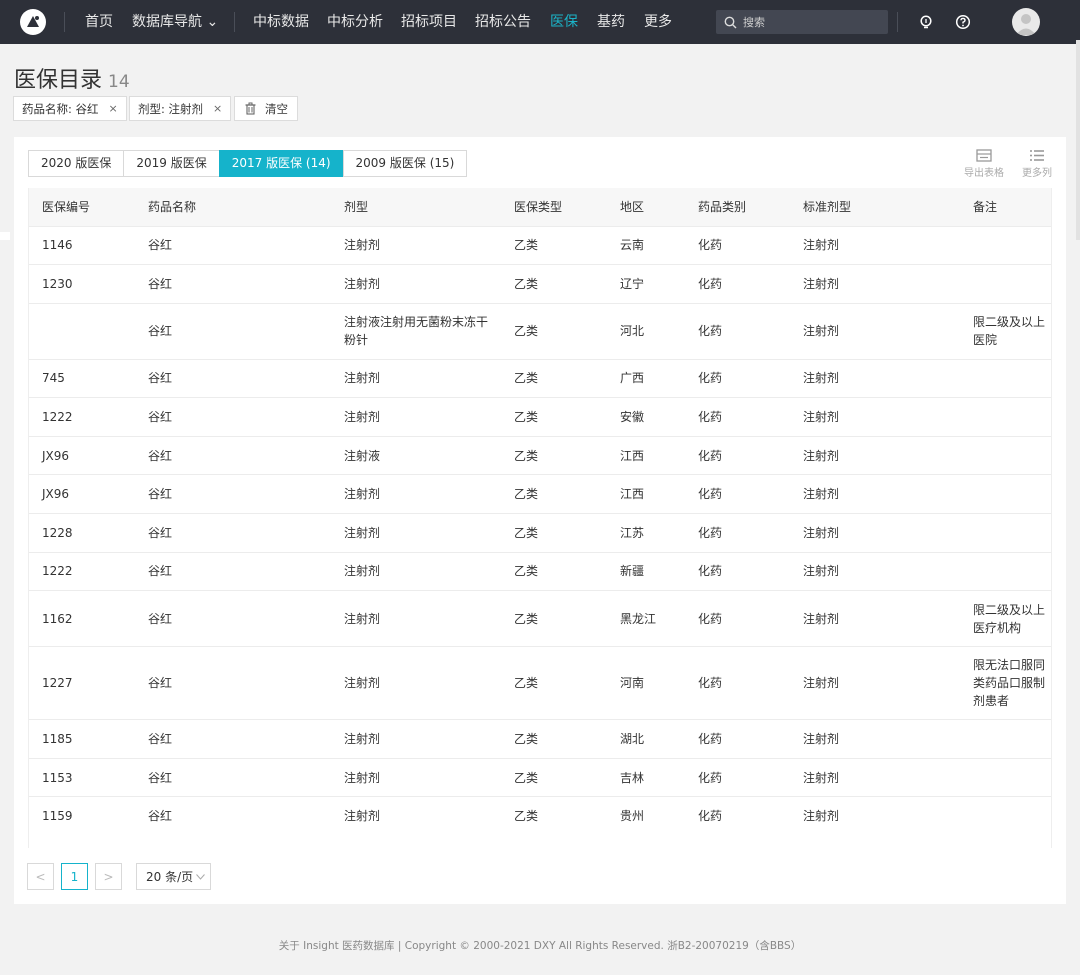  I want to click on nav-item-medical-insurance: 医保, so click(564, 22).